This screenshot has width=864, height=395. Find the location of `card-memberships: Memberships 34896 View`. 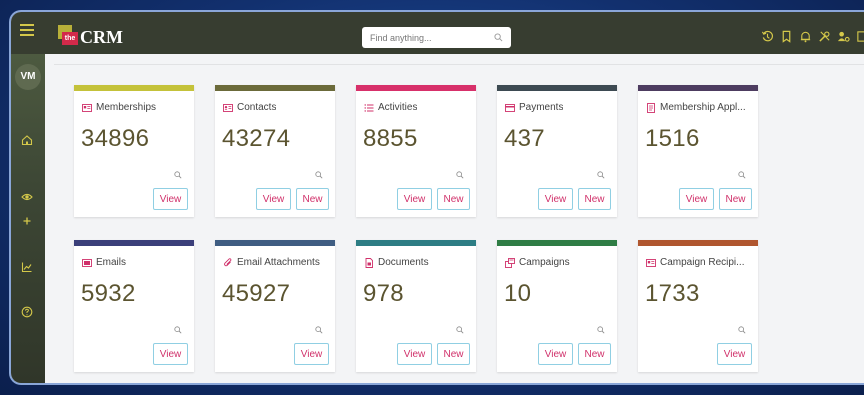

card-memberships: Memberships 34896 View is located at coordinates (134, 151).